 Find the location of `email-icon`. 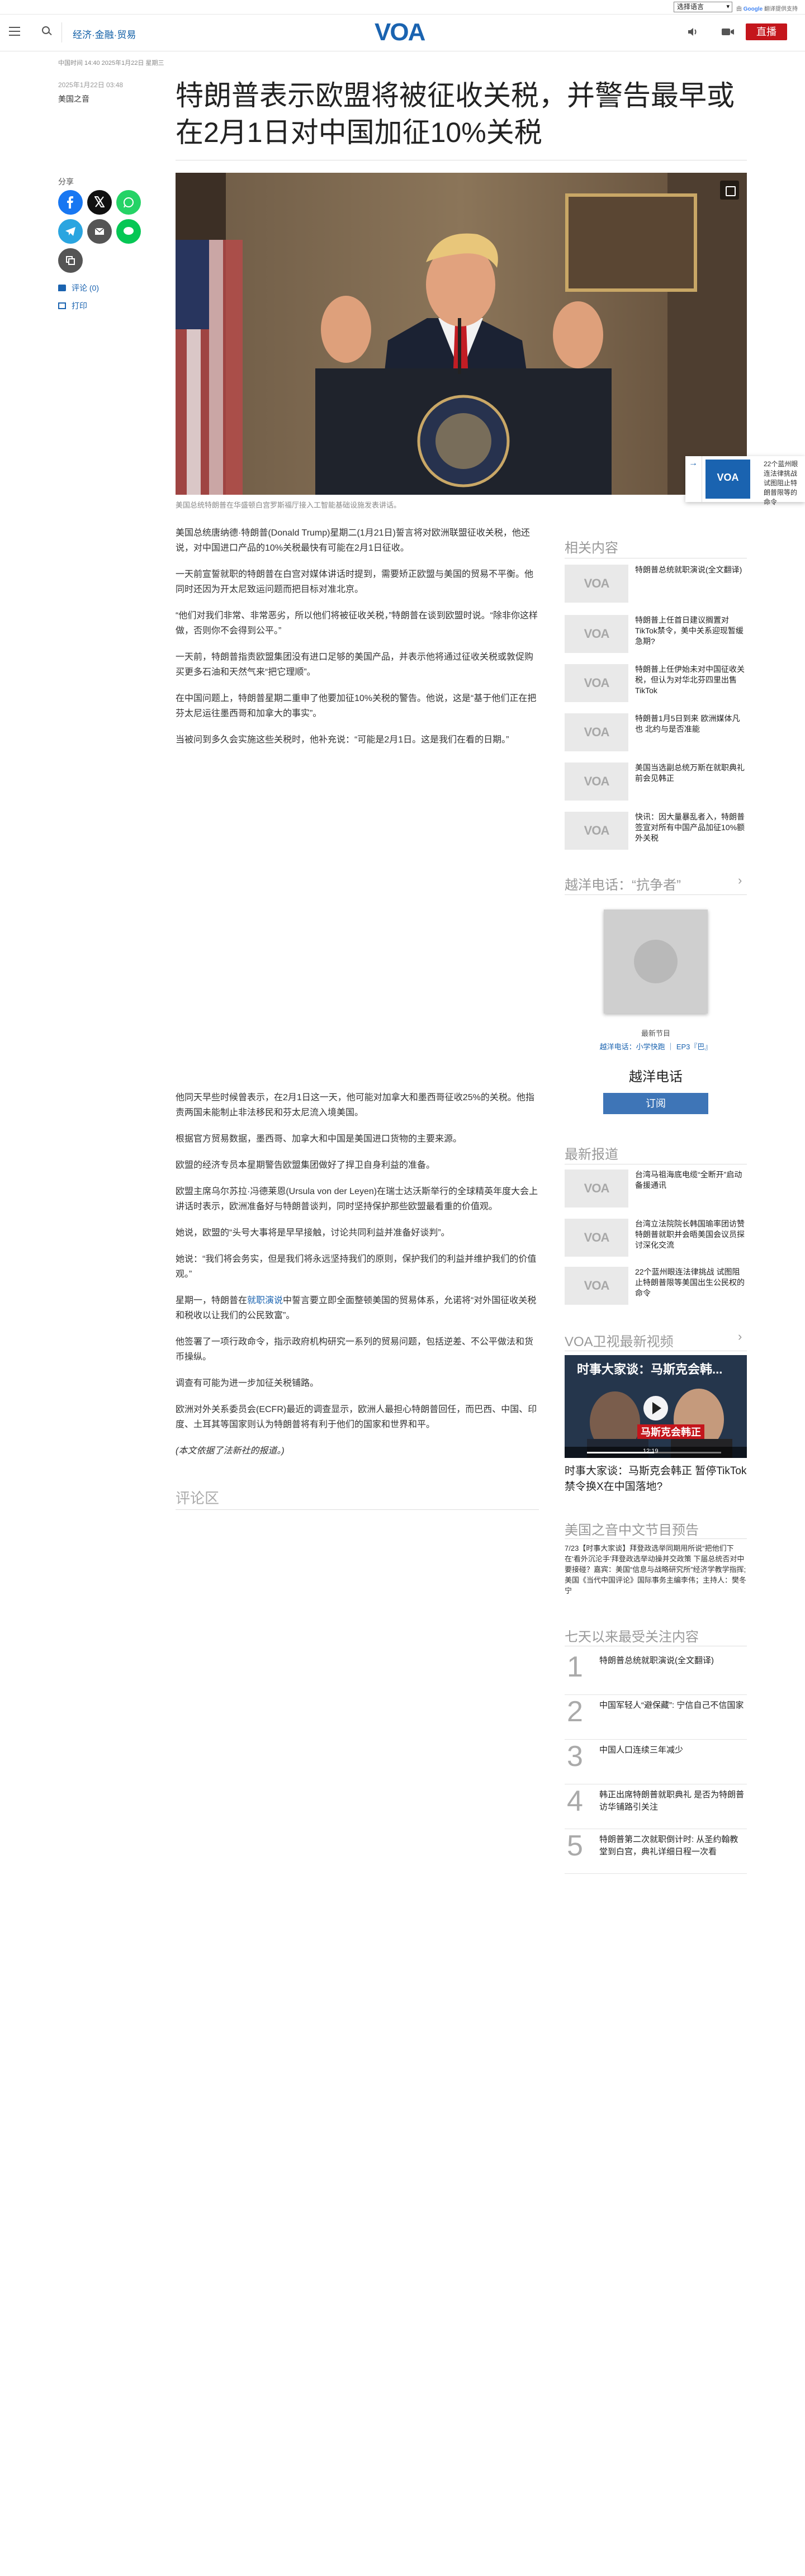

email-icon is located at coordinates (99, 231).